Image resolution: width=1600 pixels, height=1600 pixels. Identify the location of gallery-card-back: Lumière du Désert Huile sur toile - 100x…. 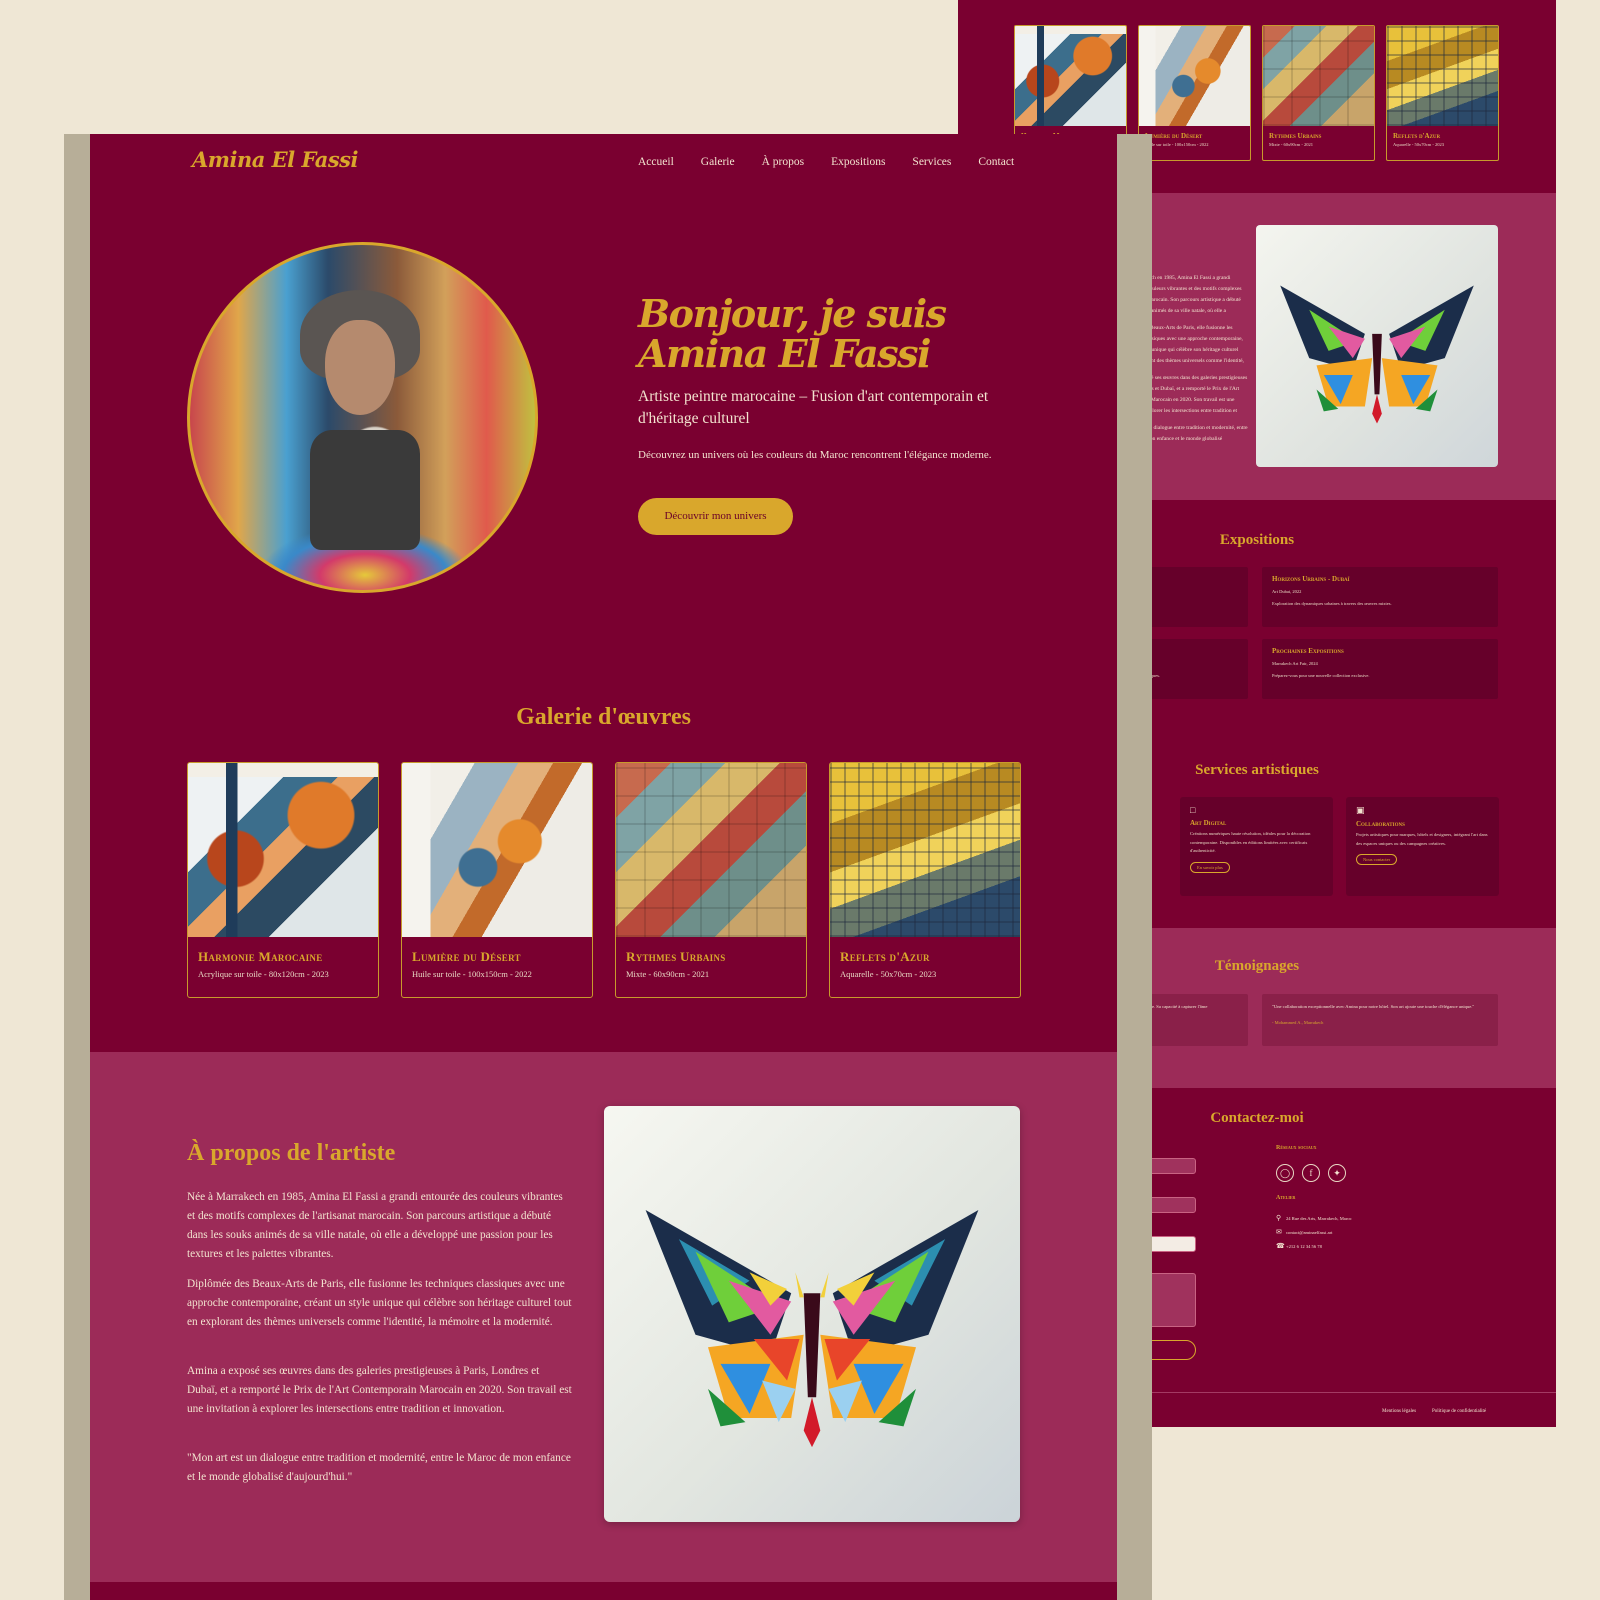
(1194, 93).